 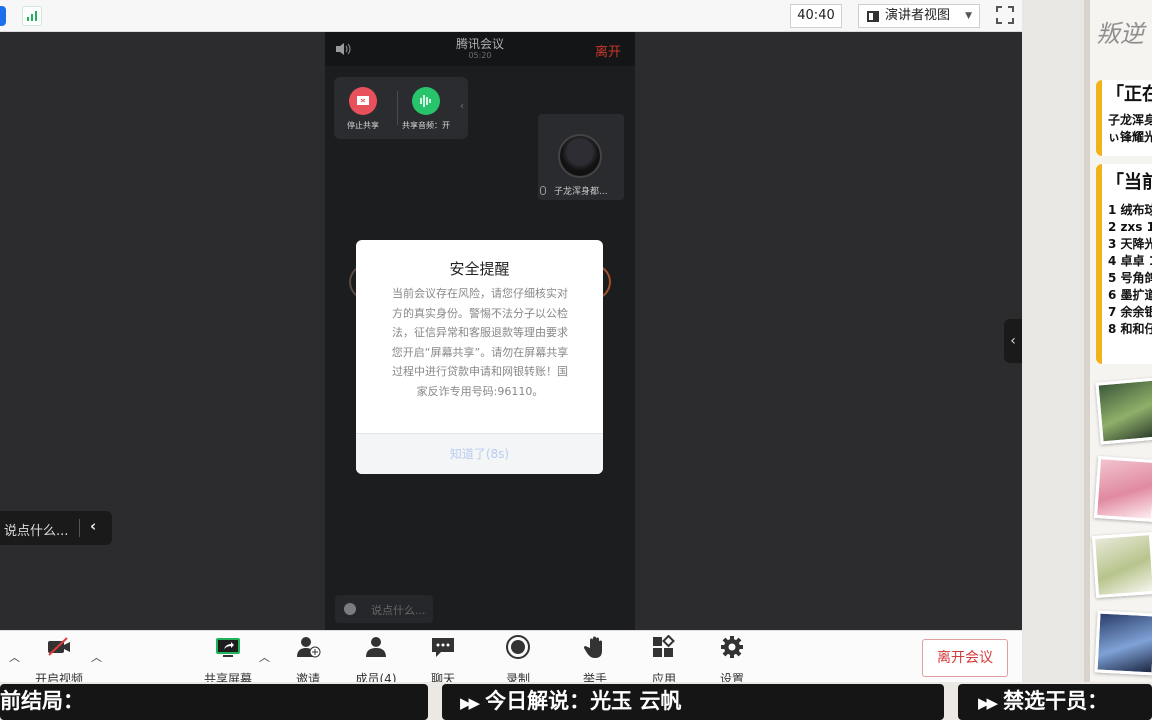 What do you see at coordinates (664, 645) in the screenshot?
I see `apps-icon` at bounding box center [664, 645].